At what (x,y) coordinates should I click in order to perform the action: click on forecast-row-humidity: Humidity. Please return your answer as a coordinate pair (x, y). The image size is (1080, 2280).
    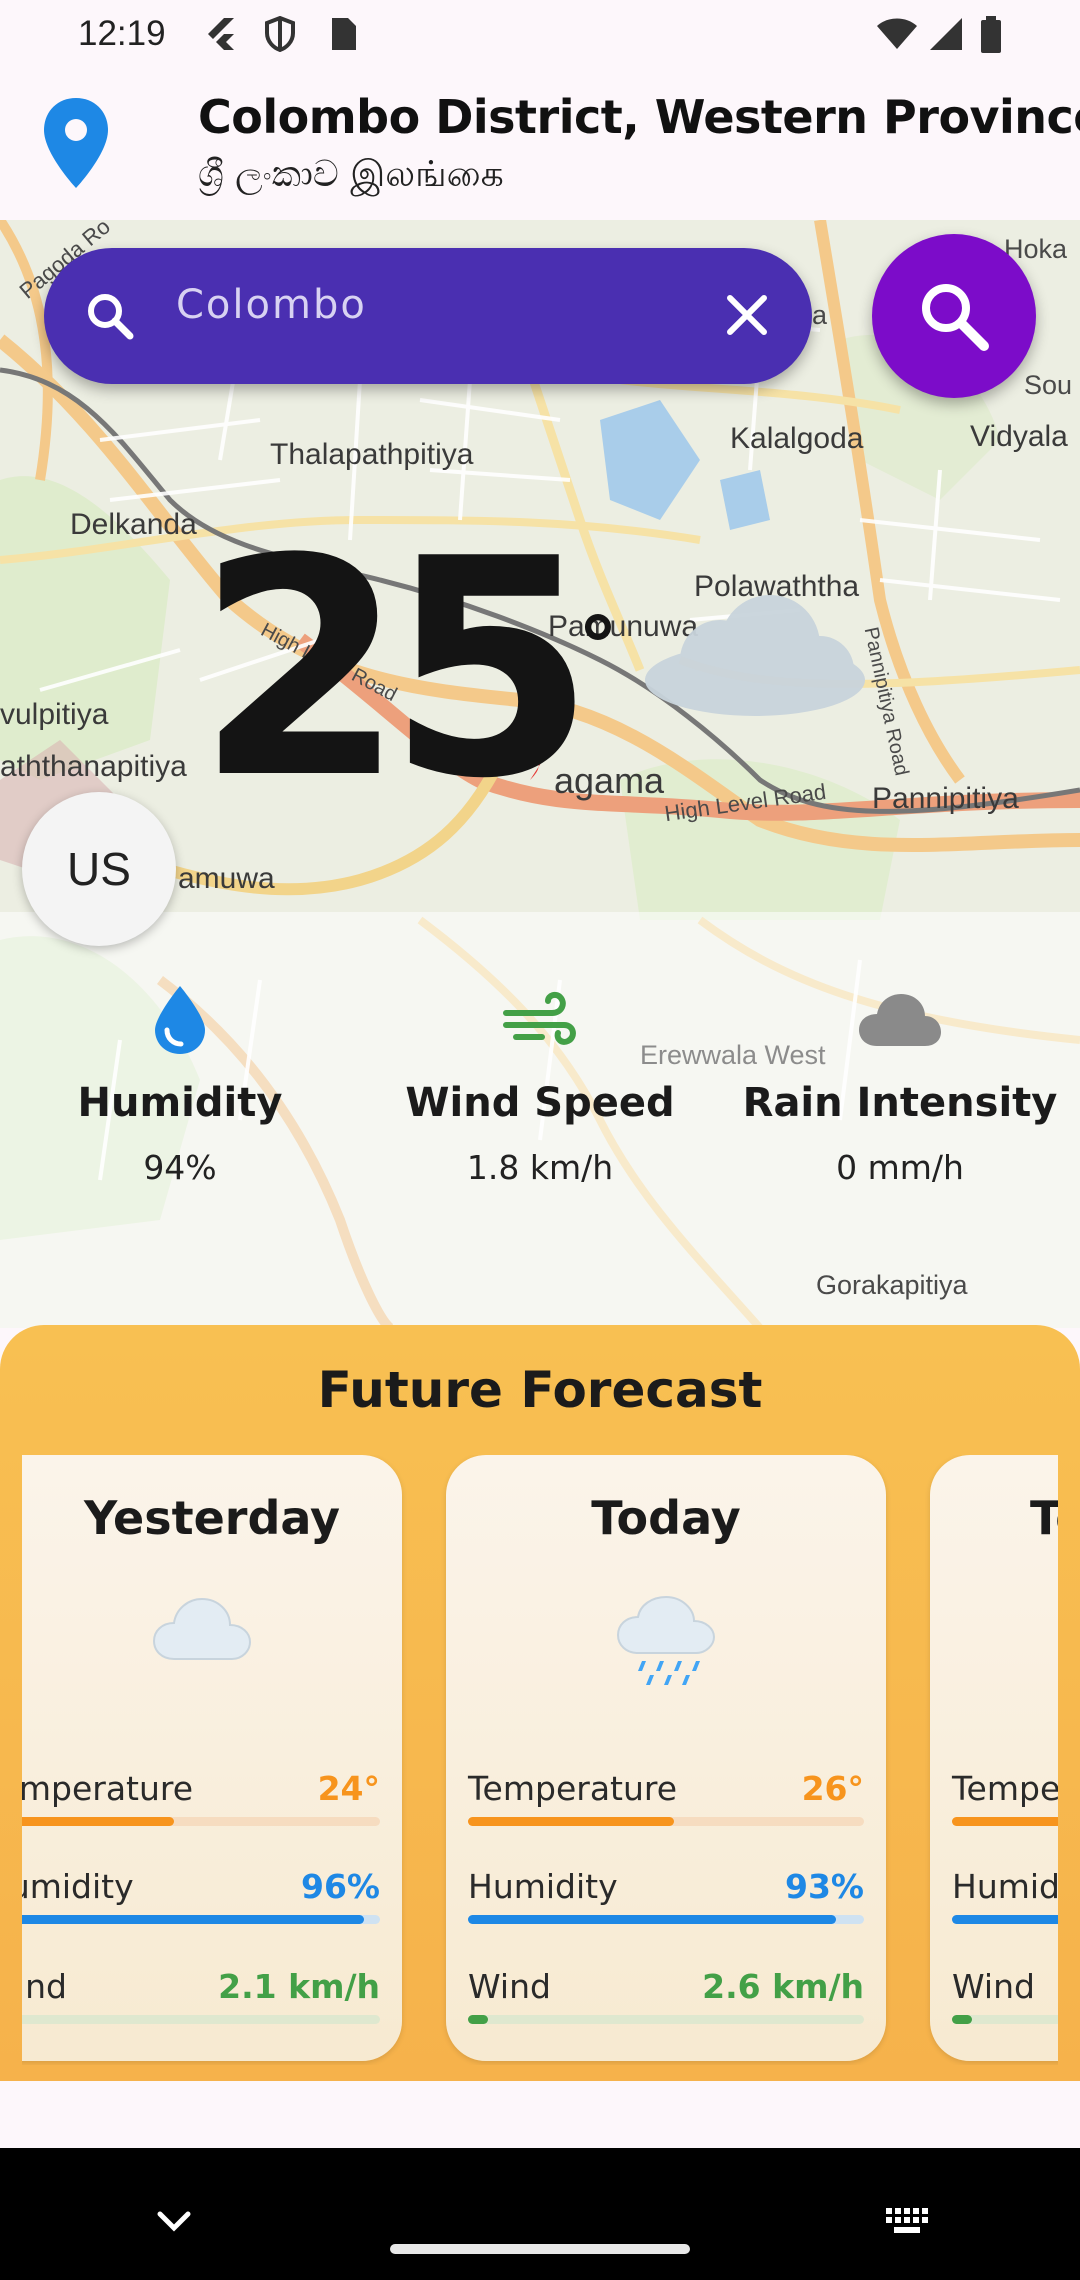
    Looking at the image, I should click on (1005, 1897).